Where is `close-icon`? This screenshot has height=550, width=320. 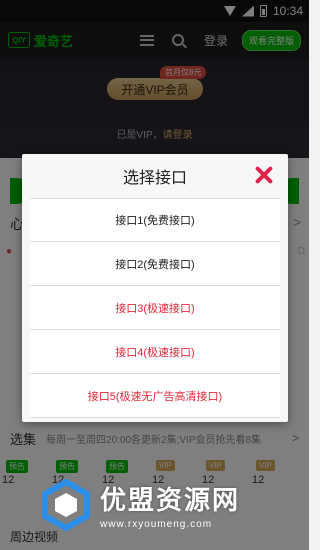 close-icon is located at coordinates (264, 175).